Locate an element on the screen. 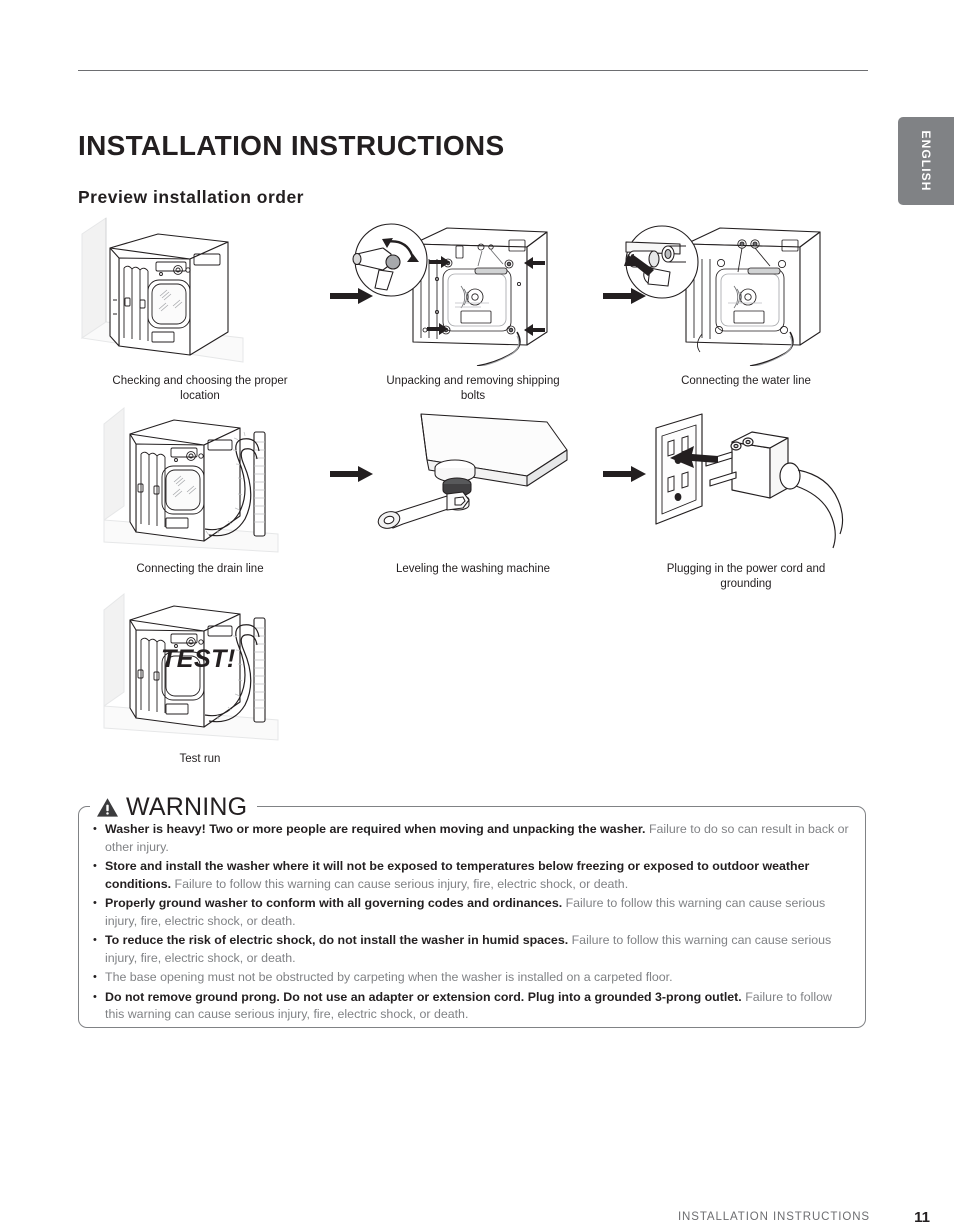 The image size is (954, 1228). warning-heading-text: WARNING is located at coordinates (187, 807).